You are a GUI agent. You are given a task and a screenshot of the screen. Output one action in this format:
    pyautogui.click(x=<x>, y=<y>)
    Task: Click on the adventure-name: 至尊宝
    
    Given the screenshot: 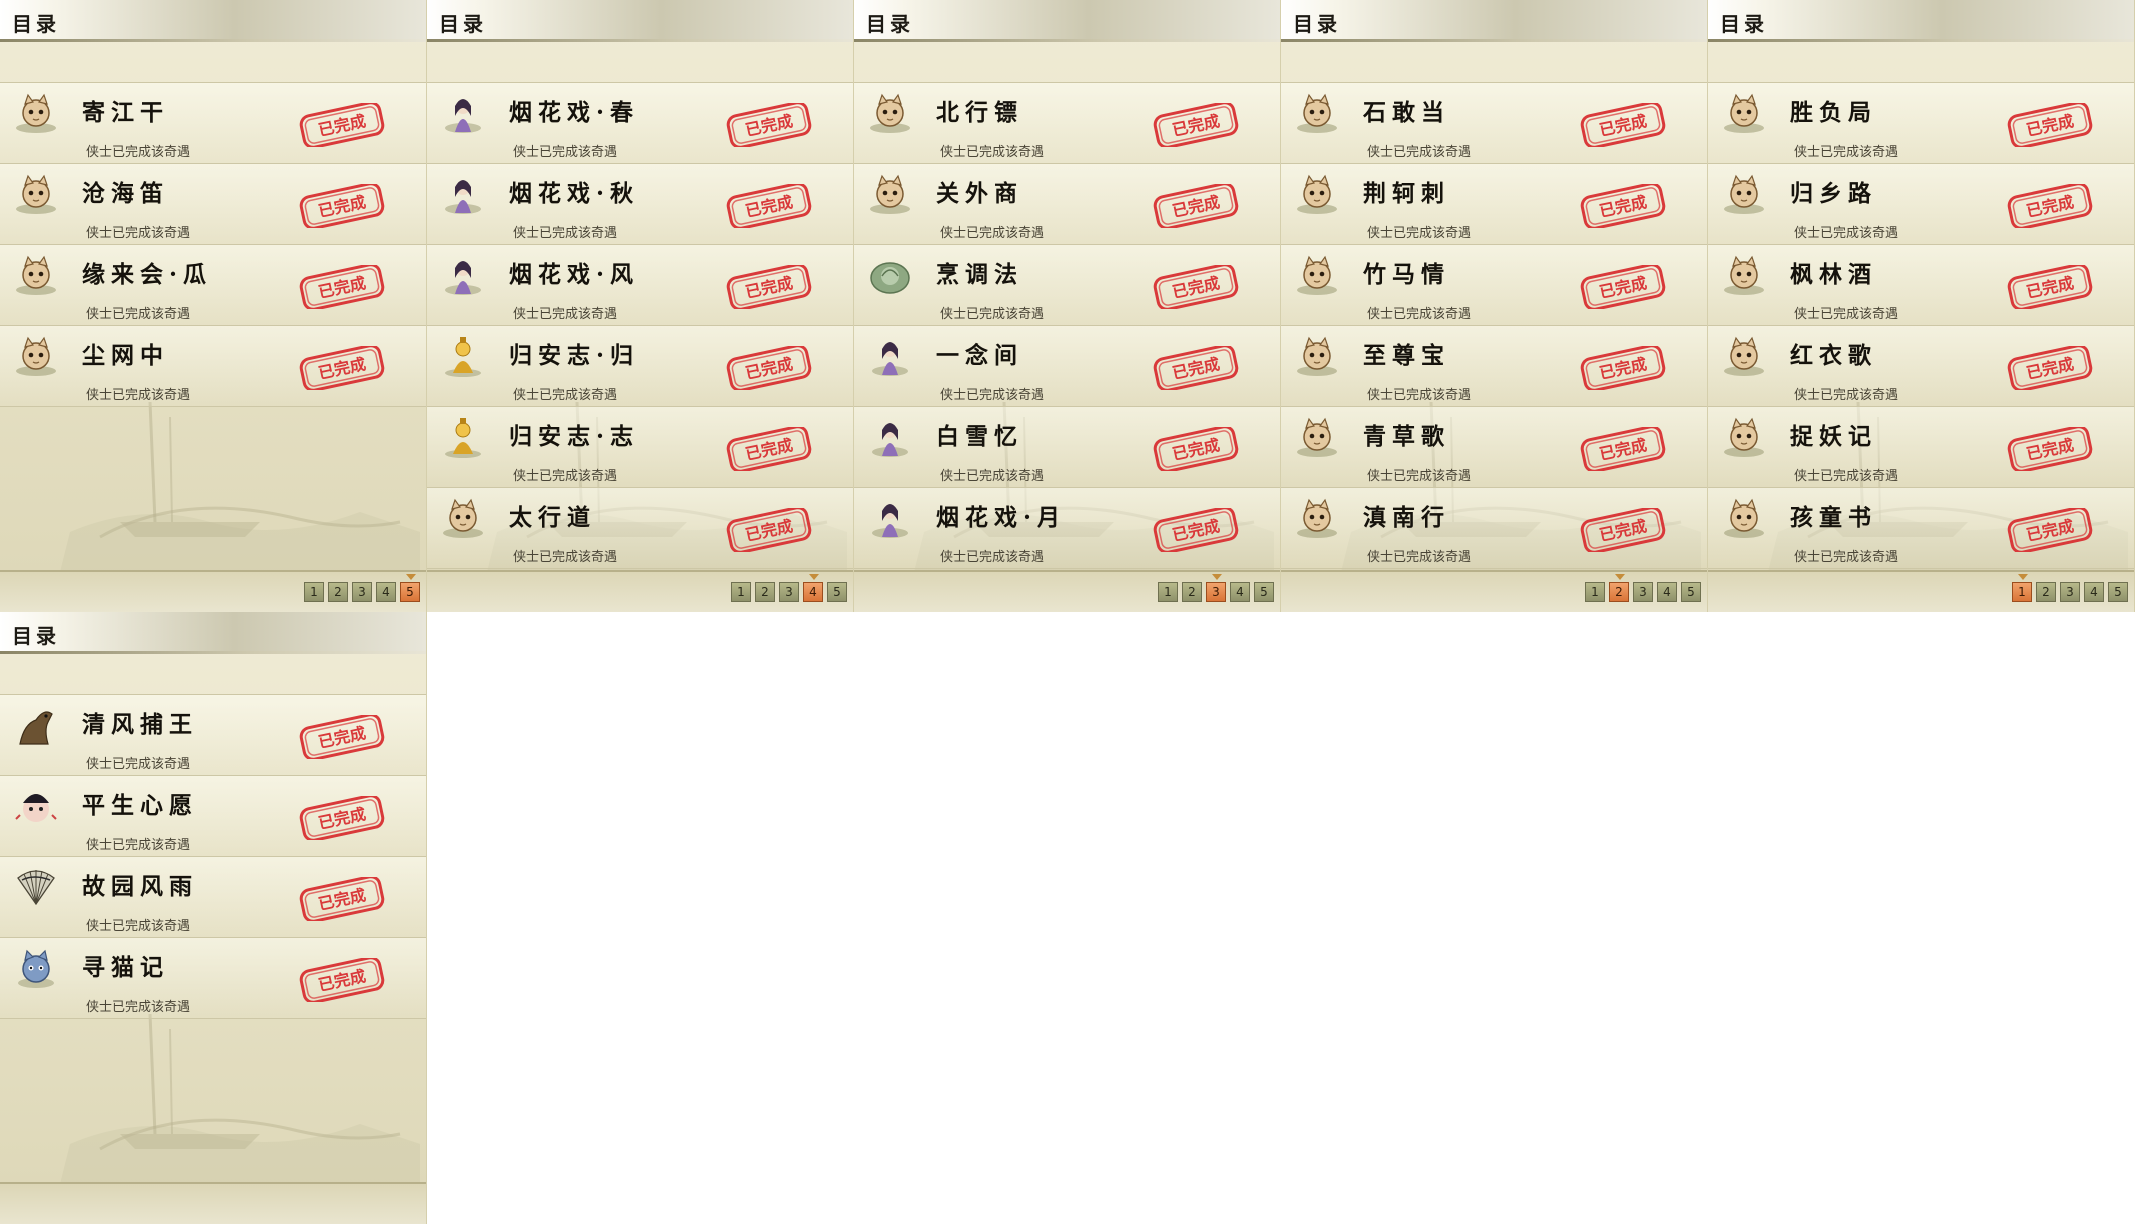 What is the action you would take?
    pyautogui.click(x=1406, y=355)
    